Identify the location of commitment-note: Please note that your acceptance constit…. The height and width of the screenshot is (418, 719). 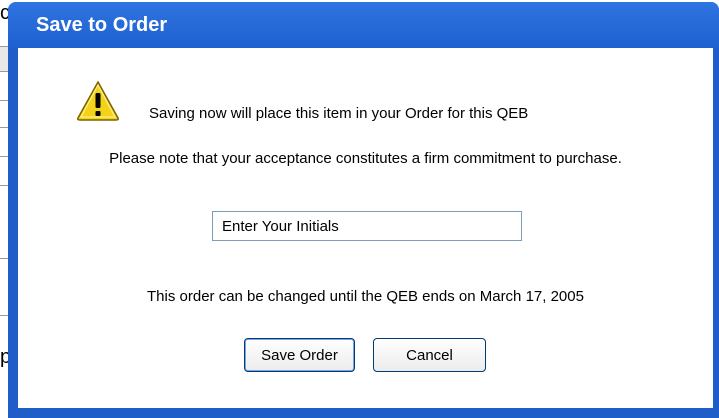
(365, 158).